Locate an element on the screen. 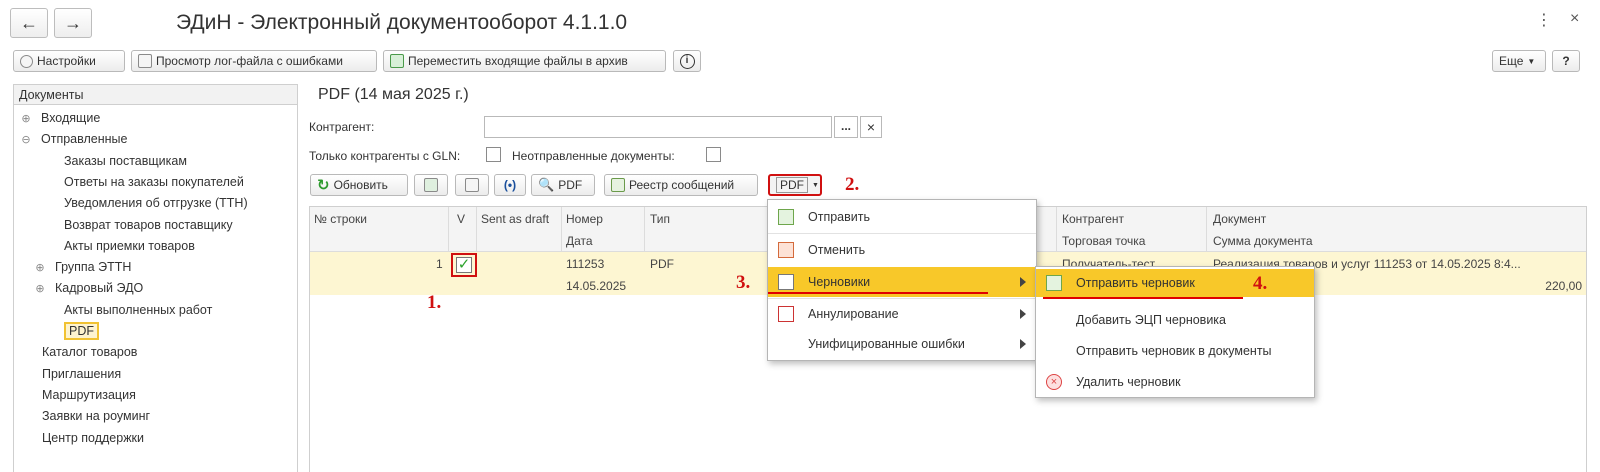  menu-item-annulment: Аннулирование is located at coordinates (902, 314).